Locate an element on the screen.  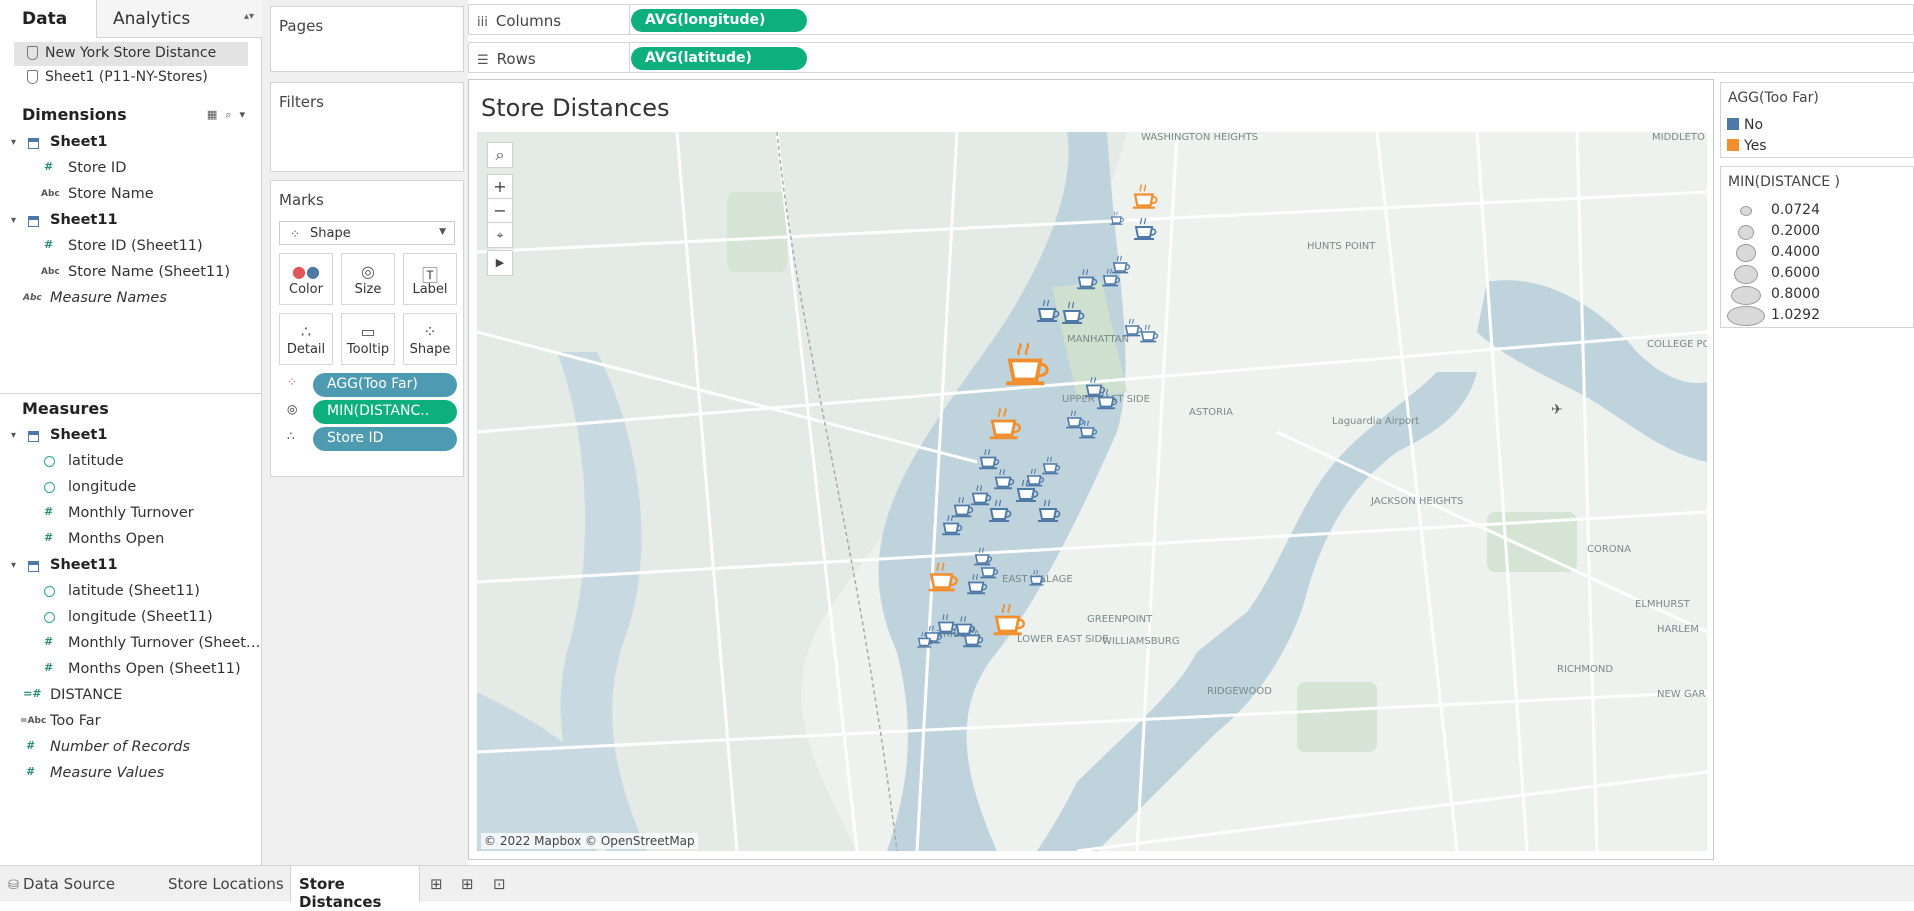
filters-card: Filters is located at coordinates (367, 127).